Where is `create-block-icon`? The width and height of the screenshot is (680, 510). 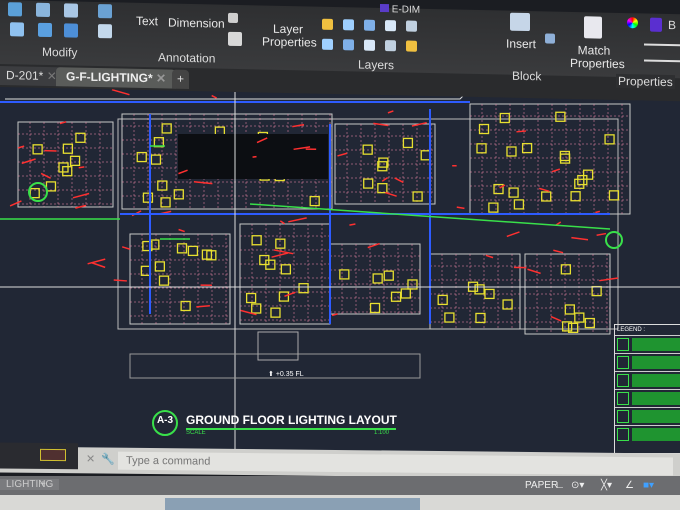
create-block-icon is located at coordinates (550, 38).